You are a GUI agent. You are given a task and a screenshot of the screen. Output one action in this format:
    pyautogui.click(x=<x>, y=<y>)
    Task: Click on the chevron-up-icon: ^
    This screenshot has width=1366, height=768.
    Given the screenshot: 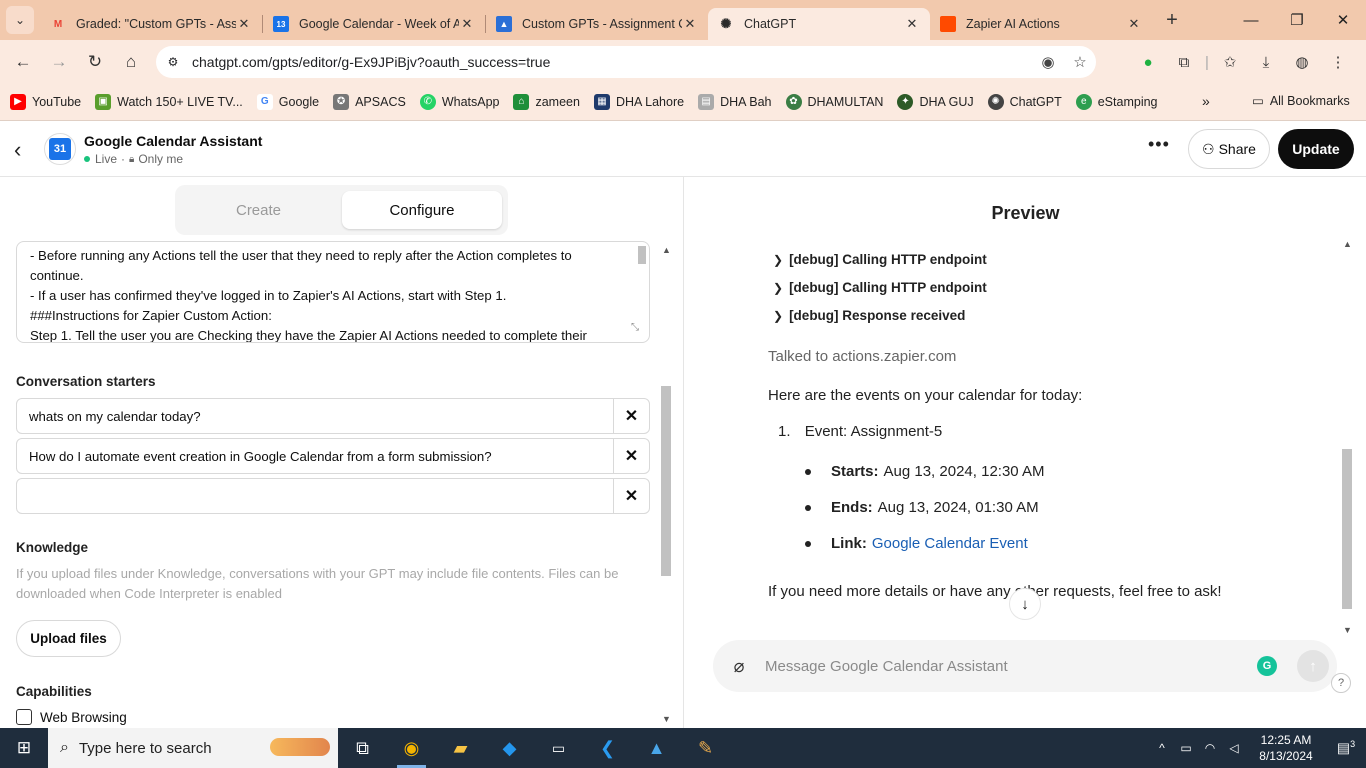 What is the action you would take?
    pyautogui.click(x=1162, y=748)
    